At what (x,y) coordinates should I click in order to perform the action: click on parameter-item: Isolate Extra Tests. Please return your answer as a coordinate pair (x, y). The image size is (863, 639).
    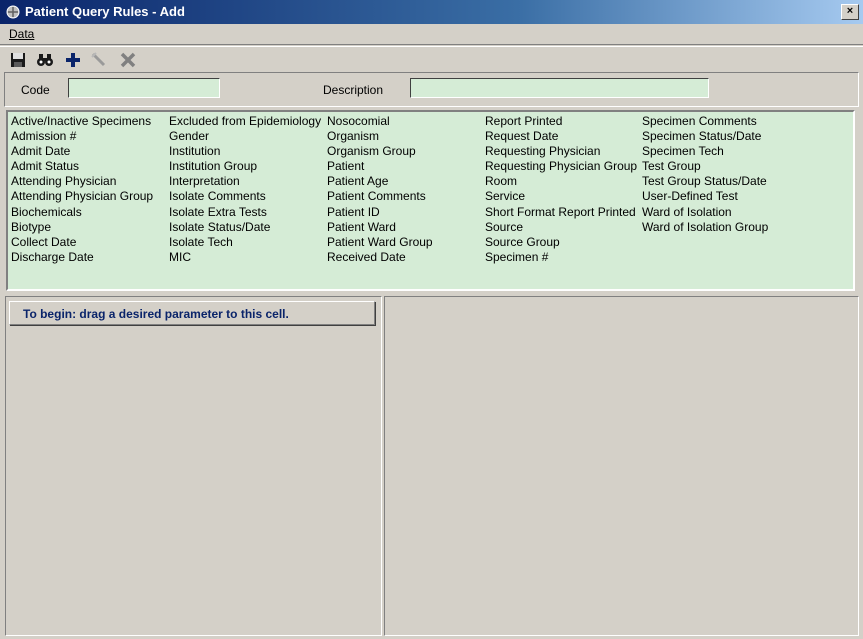
    Looking at the image, I should click on (245, 212).